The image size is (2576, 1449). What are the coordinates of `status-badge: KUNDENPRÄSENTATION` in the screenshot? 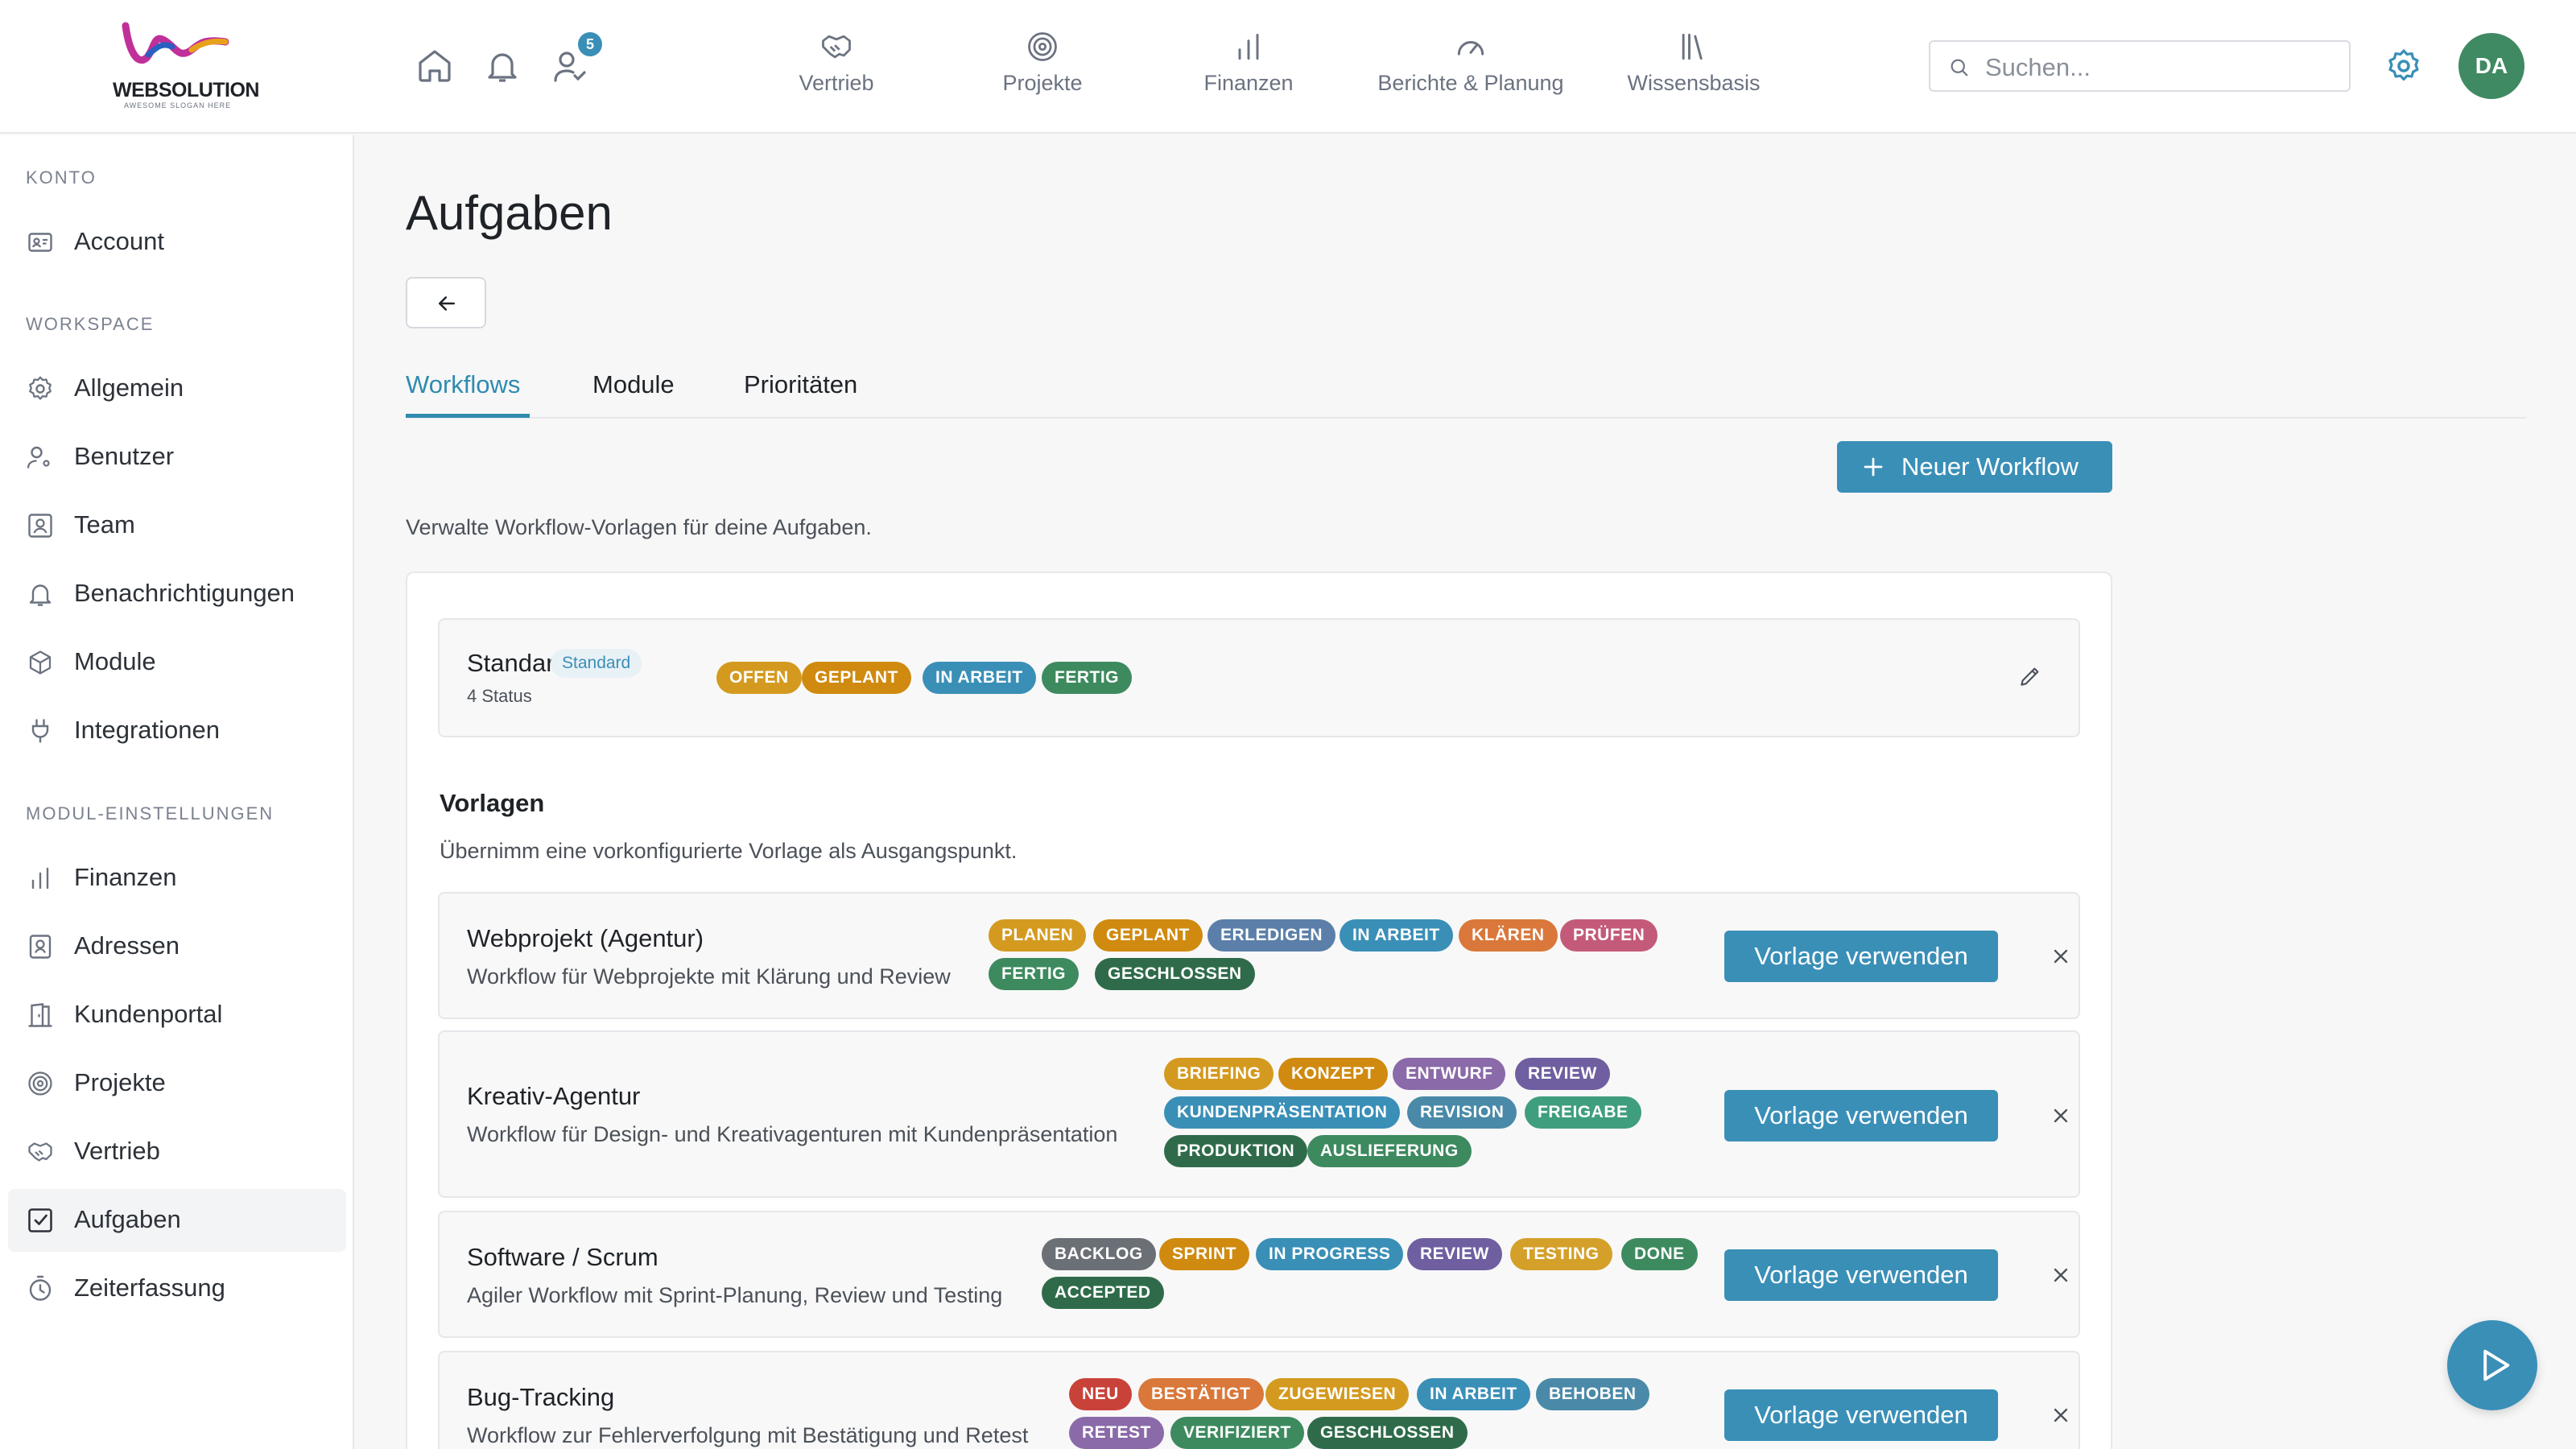 It's located at (1282, 1112).